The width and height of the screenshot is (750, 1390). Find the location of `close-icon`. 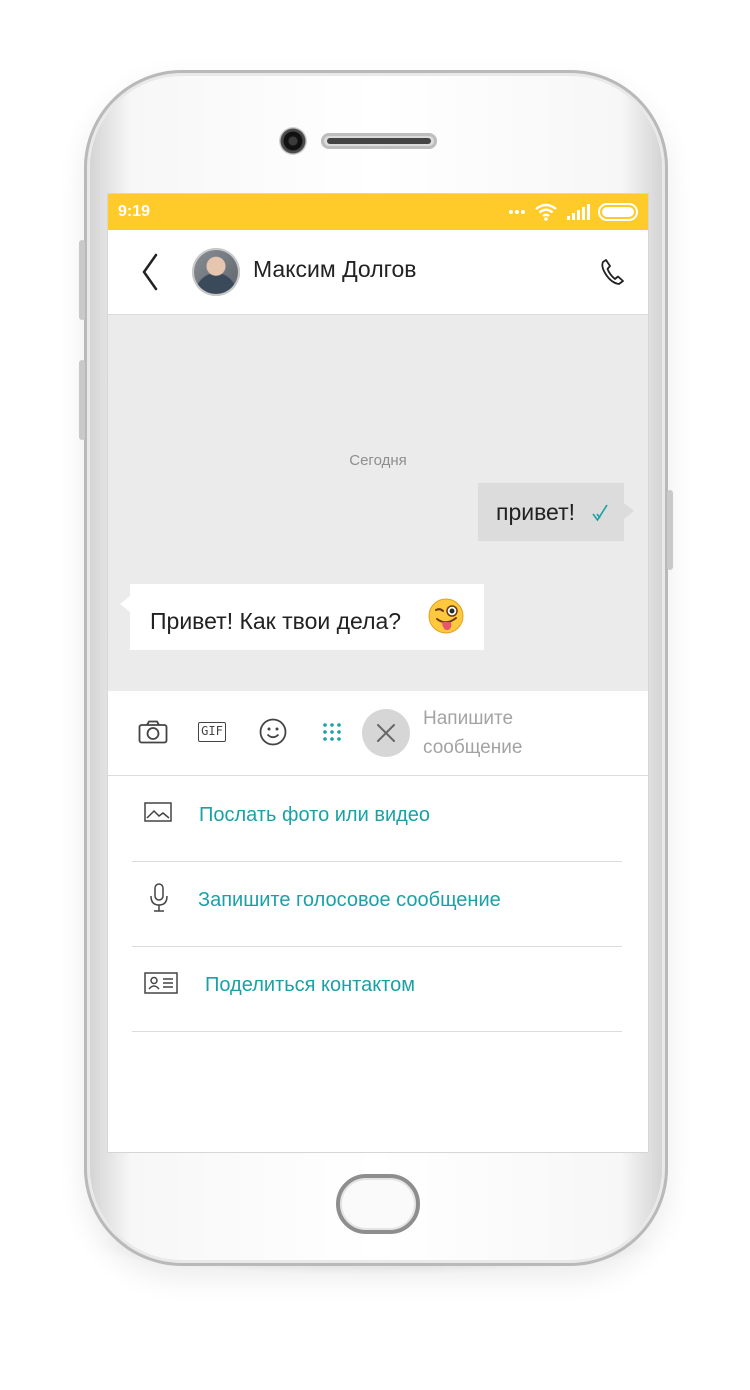

close-icon is located at coordinates (386, 733).